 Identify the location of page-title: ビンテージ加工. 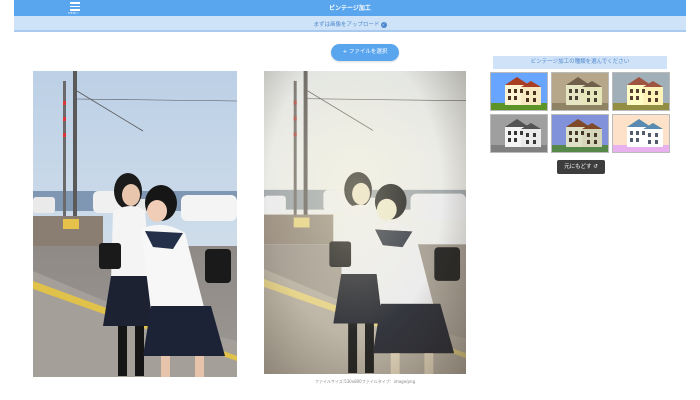
(350, 8).